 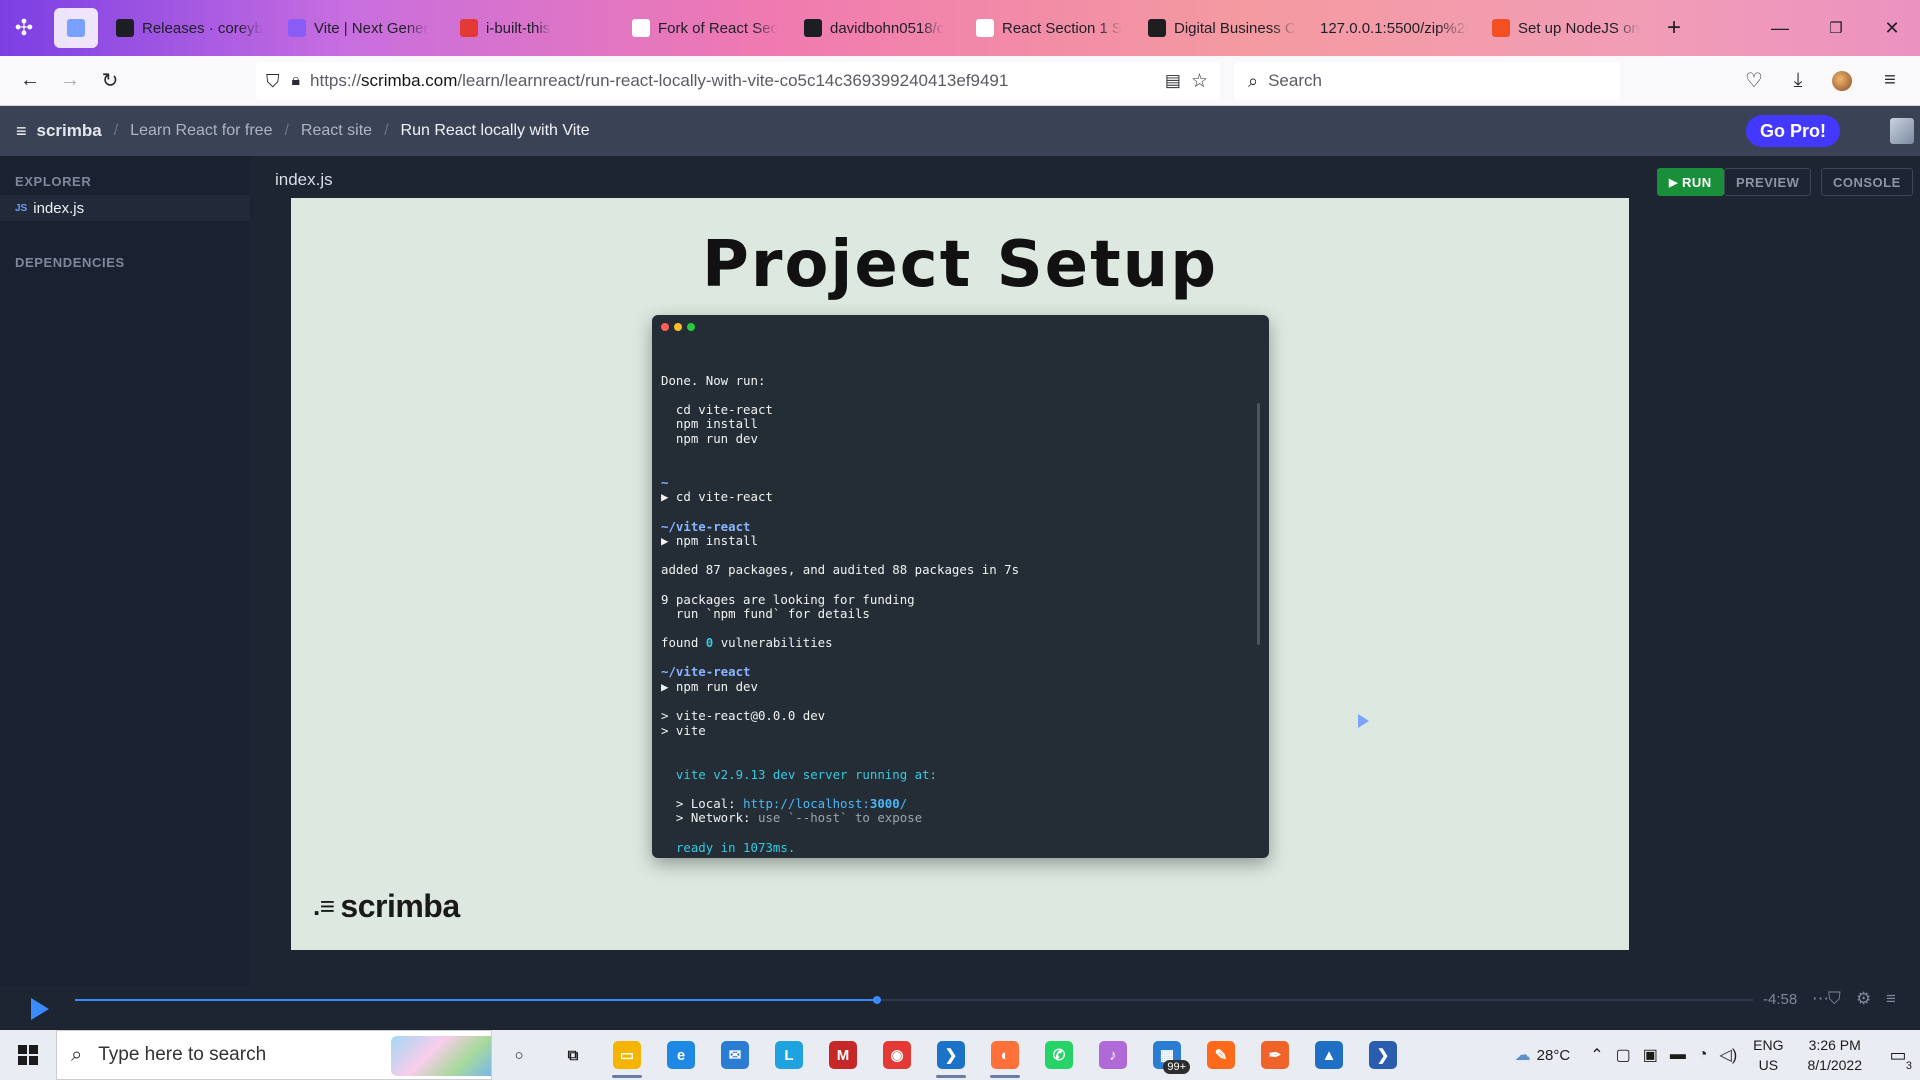 I want to click on user-avatar, so click(x=1902, y=131).